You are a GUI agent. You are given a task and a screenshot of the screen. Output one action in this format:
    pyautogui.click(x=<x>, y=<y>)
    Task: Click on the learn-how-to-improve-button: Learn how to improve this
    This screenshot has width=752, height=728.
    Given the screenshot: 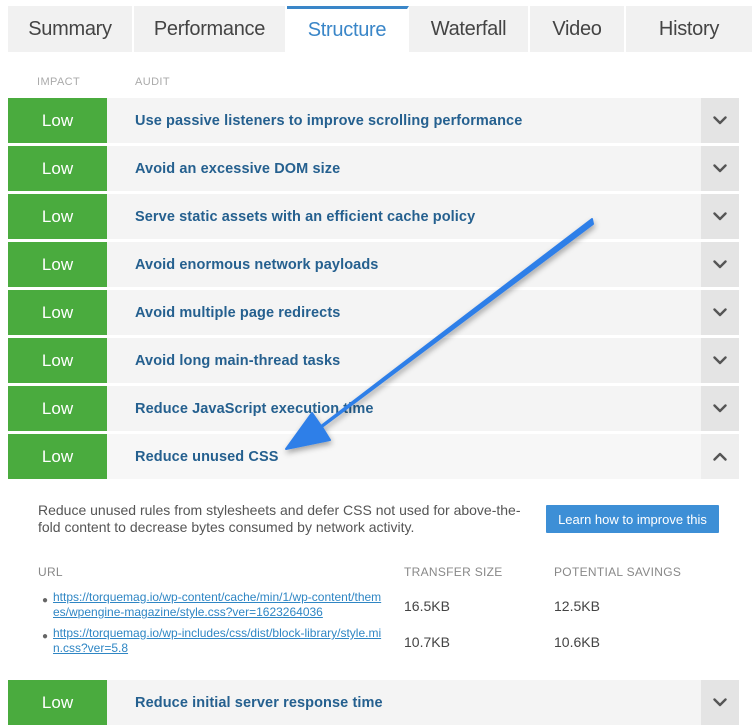 What is the action you would take?
    pyautogui.click(x=632, y=519)
    